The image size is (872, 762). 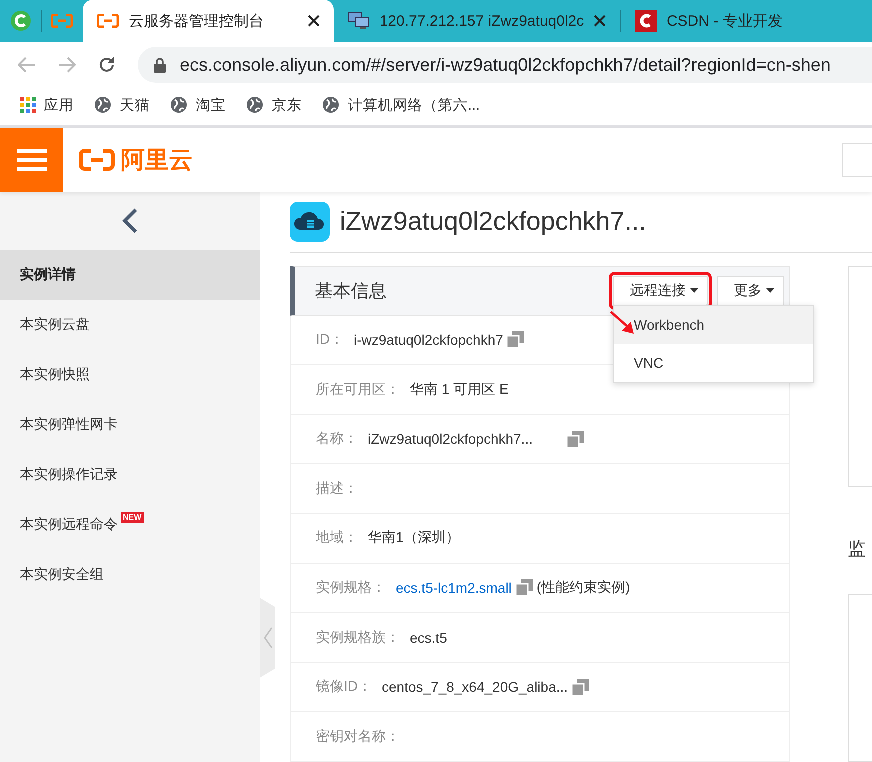 What do you see at coordinates (130, 375) in the screenshot?
I see `sidebar-item: 本实例快照` at bounding box center [130, 375].